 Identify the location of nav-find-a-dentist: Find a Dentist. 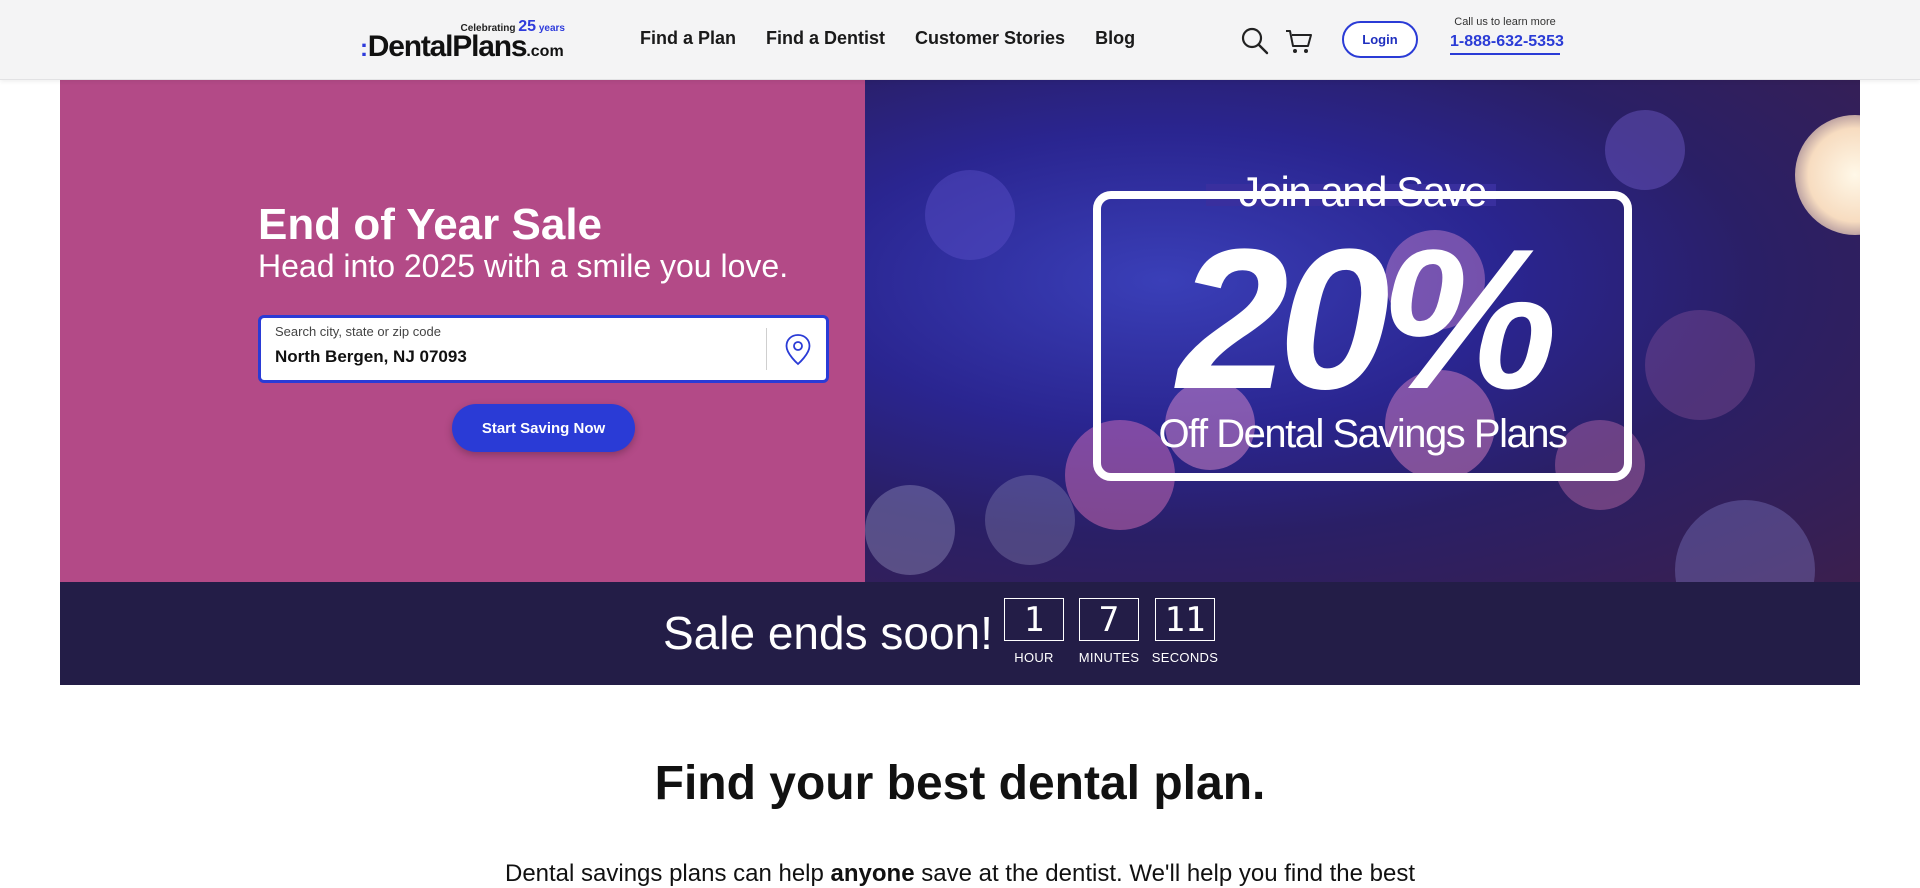
(825, 38).